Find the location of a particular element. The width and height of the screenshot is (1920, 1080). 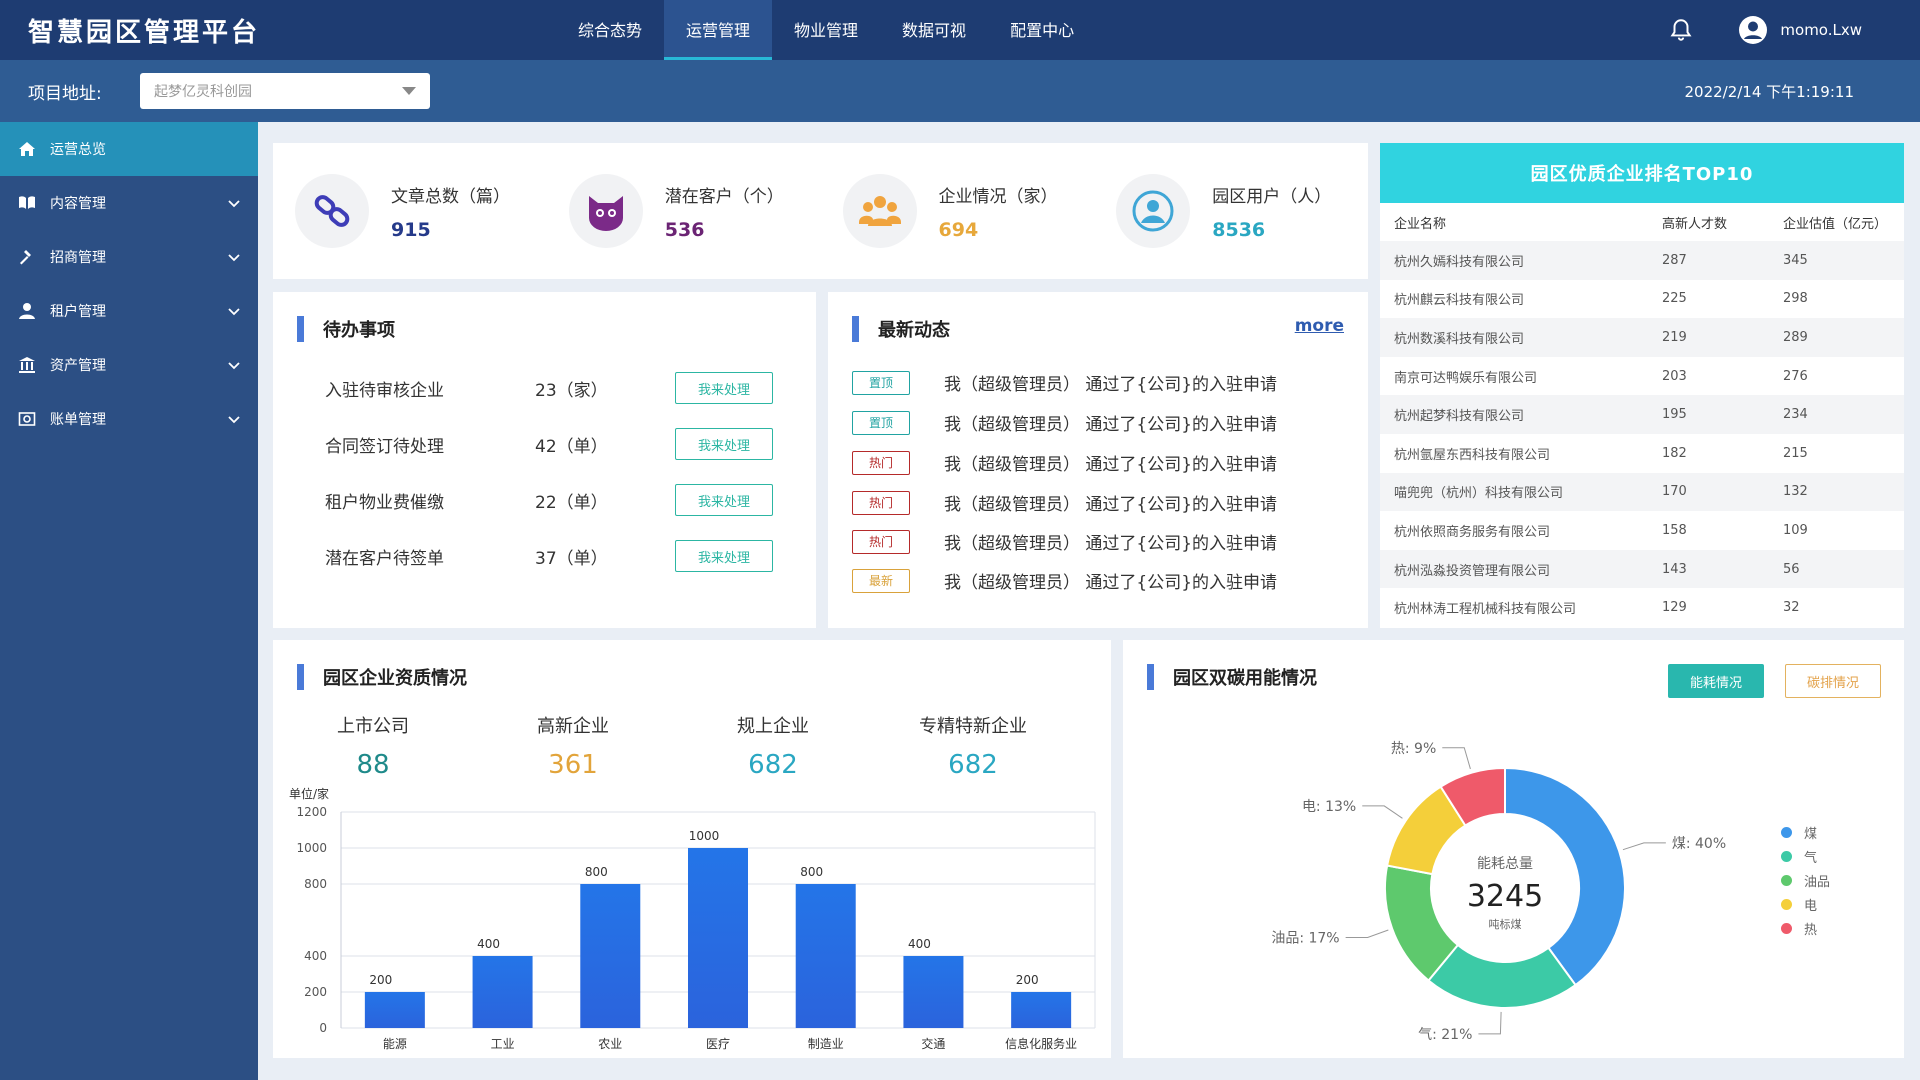

table-row: 杭州麒云科技有限公司 225 298 is located at coordinates (1642, 299).